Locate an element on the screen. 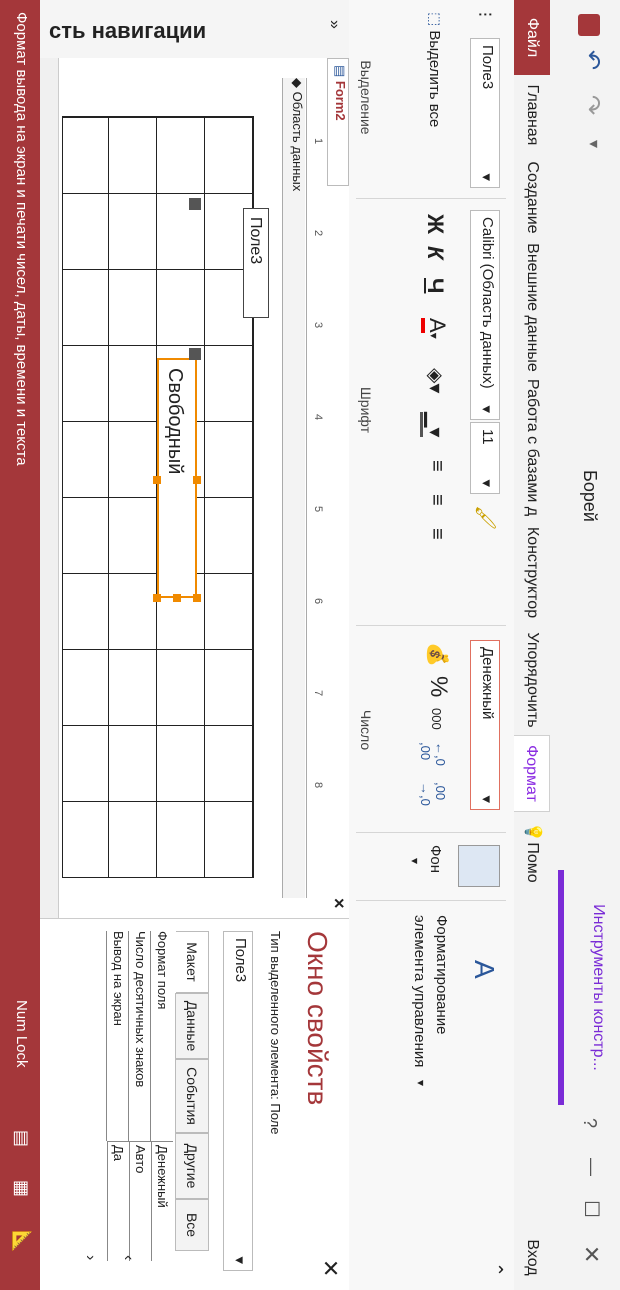  conditional-format-label-2: элемента управления is located at coordinates (419, 991).